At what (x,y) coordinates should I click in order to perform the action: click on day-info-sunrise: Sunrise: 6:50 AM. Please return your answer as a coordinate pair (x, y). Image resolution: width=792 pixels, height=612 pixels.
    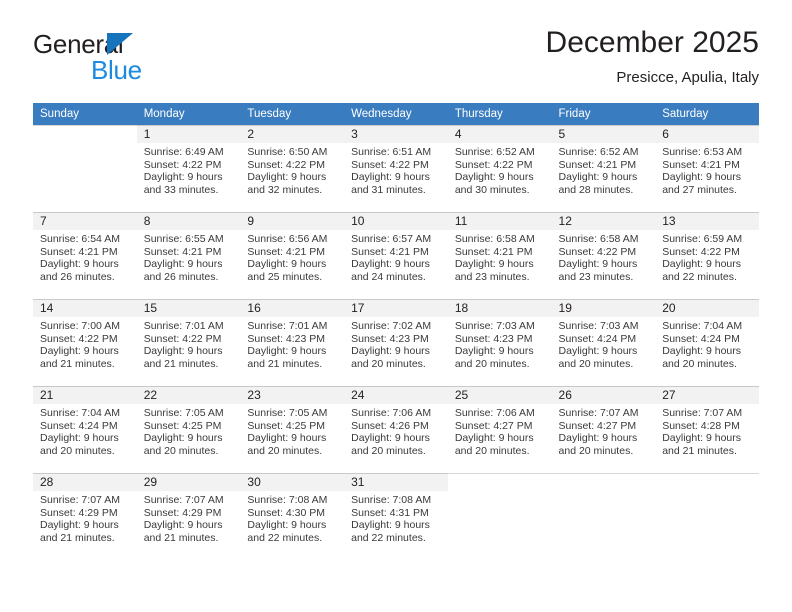
    Looking at the image, I should click on (287, 152).